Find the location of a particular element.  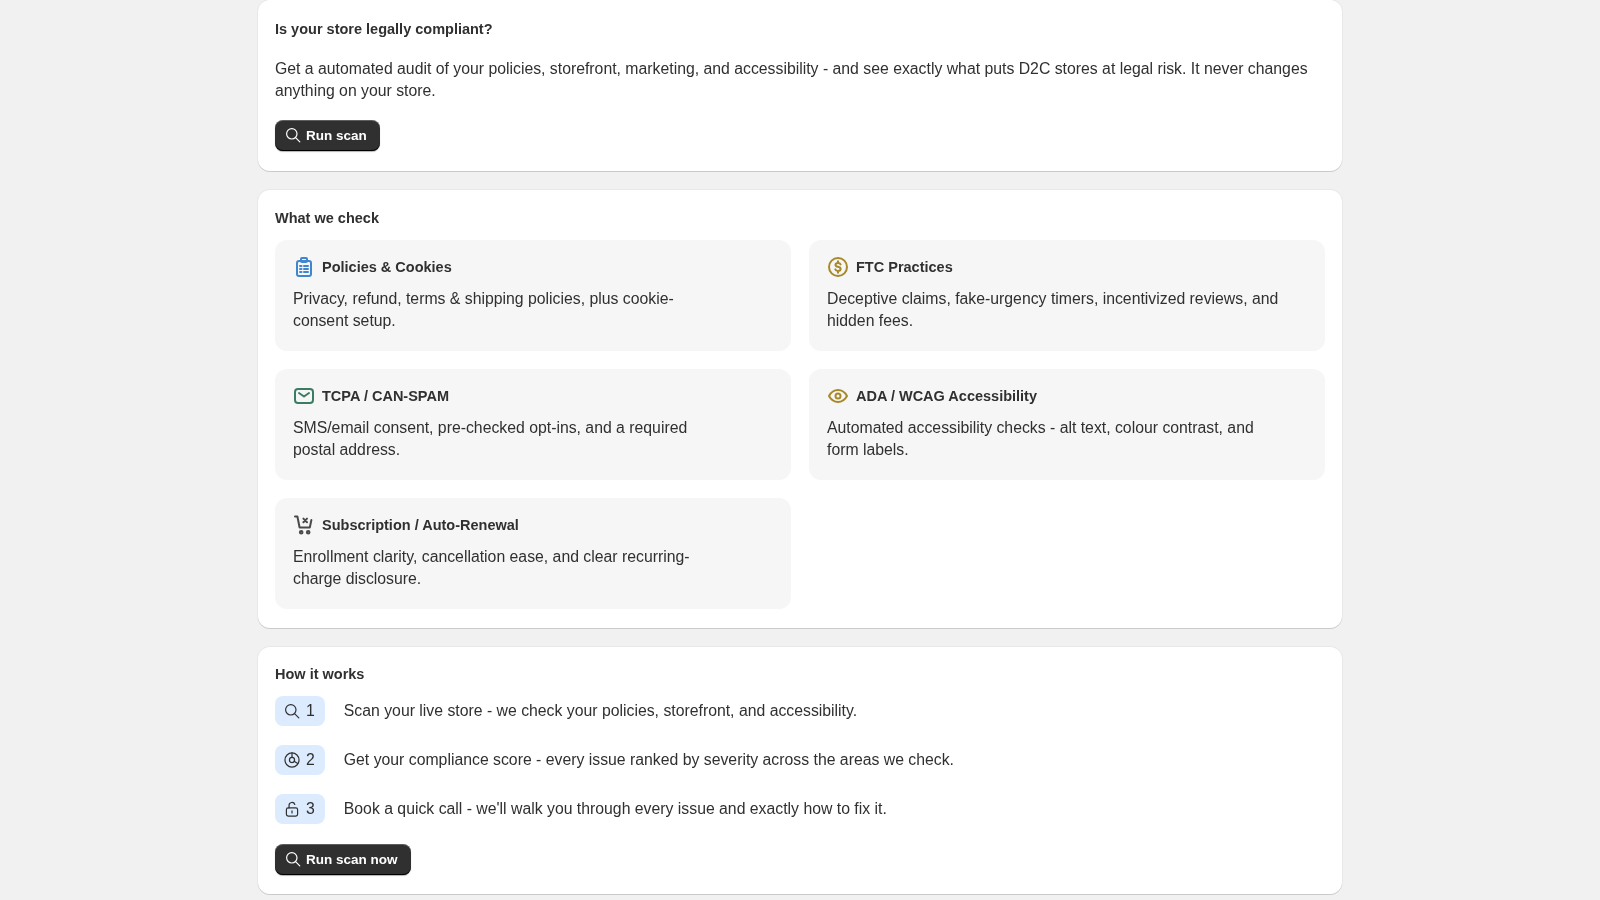

run-scan-now-button: Run scan now is located at coordinates (343, 859).